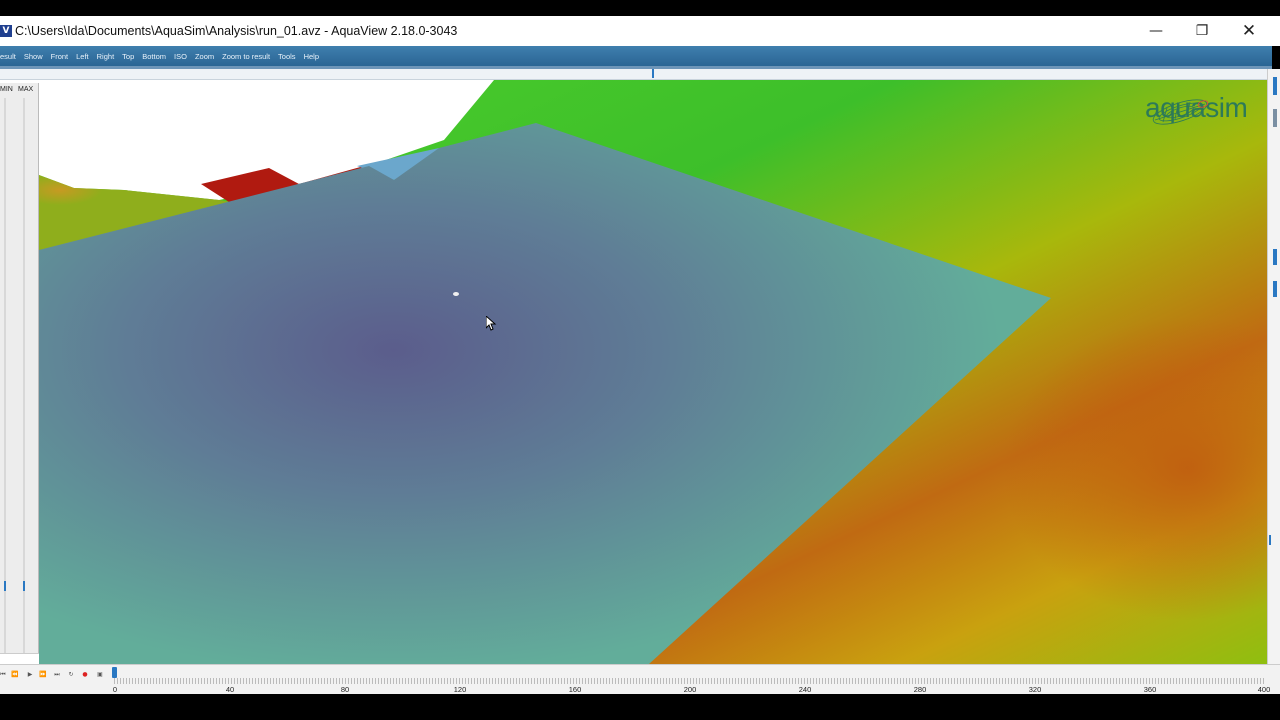 The image size is (1280, 720). I want to click on step-forward-icon: ⏩, so click(43, 675).